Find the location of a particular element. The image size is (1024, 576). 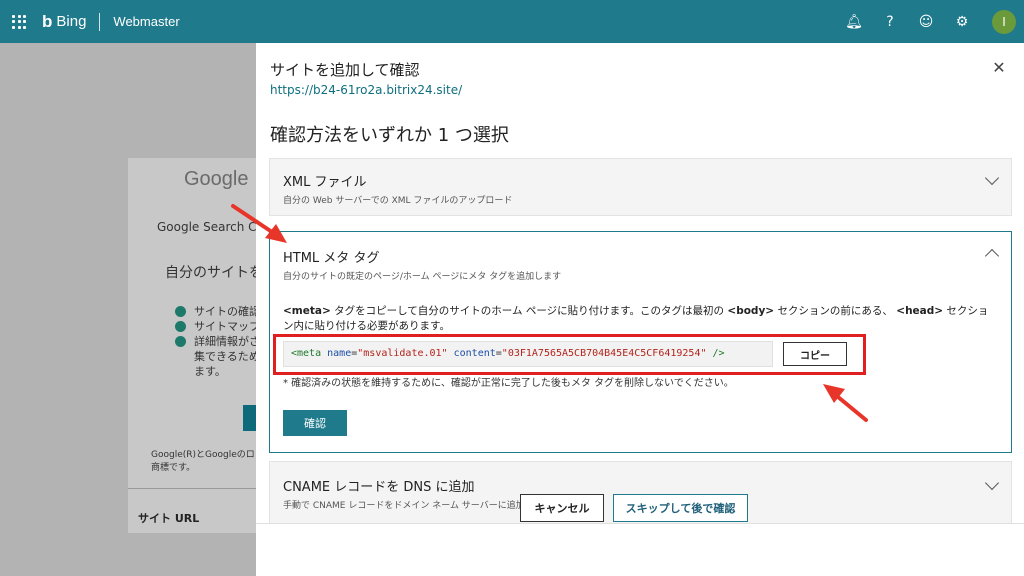

brand: b Bing Webmaster is located at coordinates (111, 22).